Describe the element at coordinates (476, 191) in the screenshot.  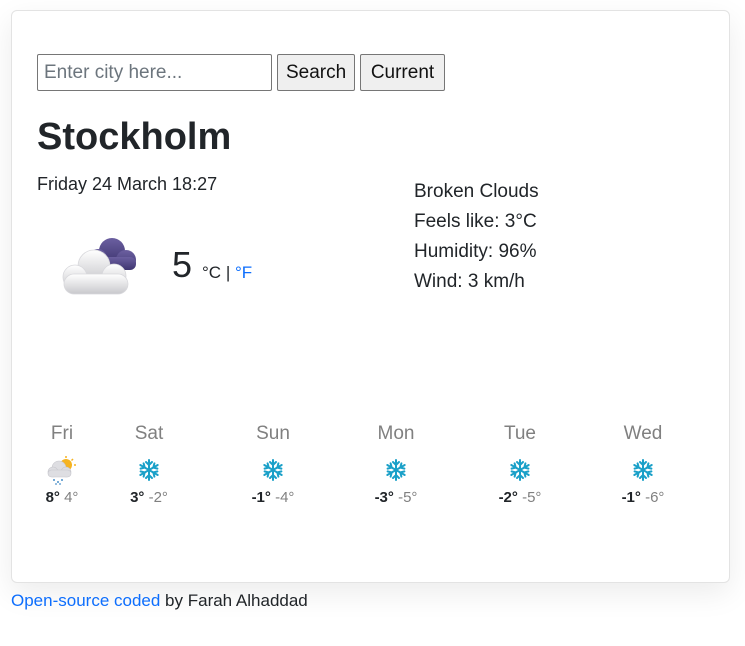
I see `weather-description: Broken Clouds` at that location.